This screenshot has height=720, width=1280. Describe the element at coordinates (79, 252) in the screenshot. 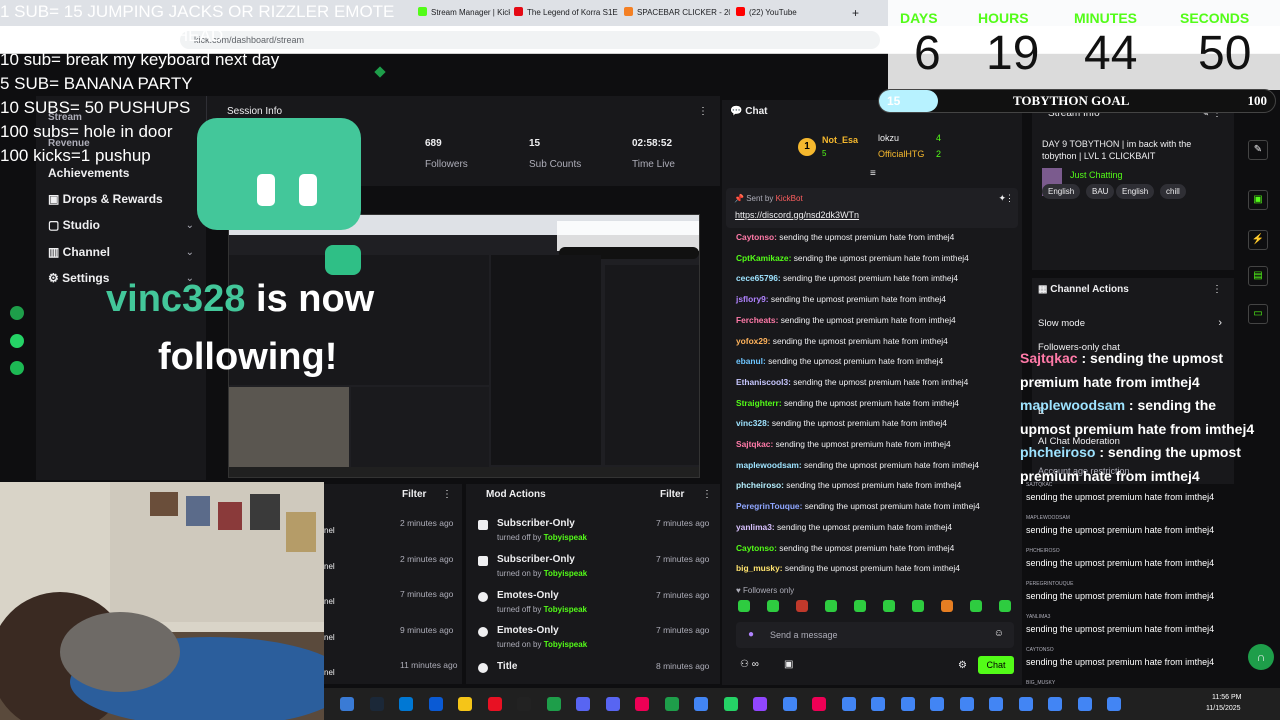

I see `sidebar-item-channel: ▥ Channel` at that location.